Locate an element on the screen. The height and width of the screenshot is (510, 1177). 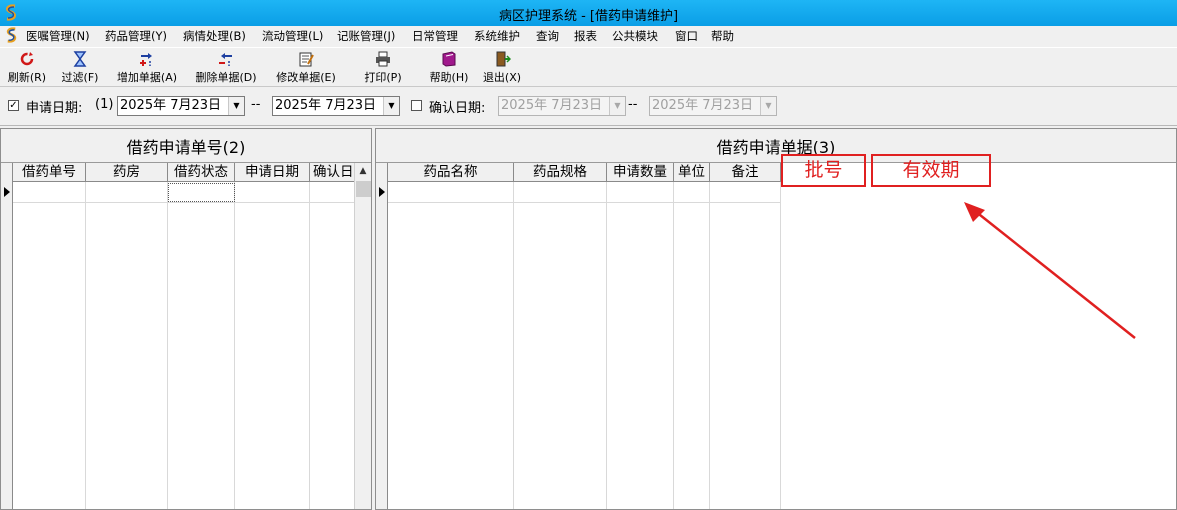
annotation-batch-number: 批号 is located at coordinates (823, 170).